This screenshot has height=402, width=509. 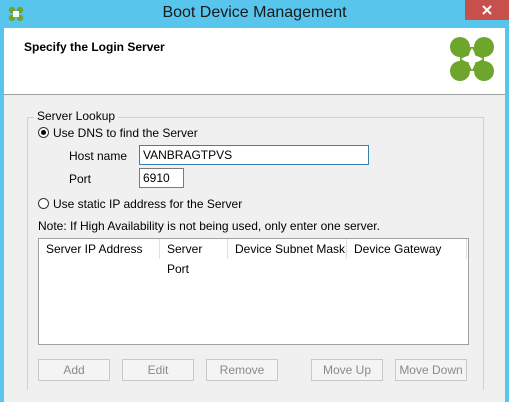 What do you see at coordinates (147, 204) in the screenshot?
I see `static-ip-radio-label: Use static IP address for the Server` at bounding box center [147, 204].